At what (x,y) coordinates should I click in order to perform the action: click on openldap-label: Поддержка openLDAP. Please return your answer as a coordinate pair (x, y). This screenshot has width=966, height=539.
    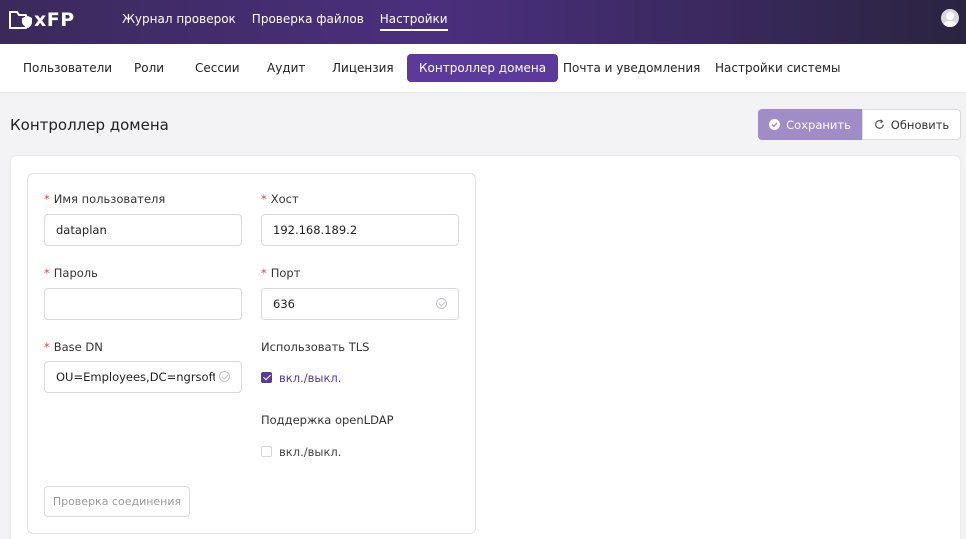
    Looking at the image, I should click on (327, 420).